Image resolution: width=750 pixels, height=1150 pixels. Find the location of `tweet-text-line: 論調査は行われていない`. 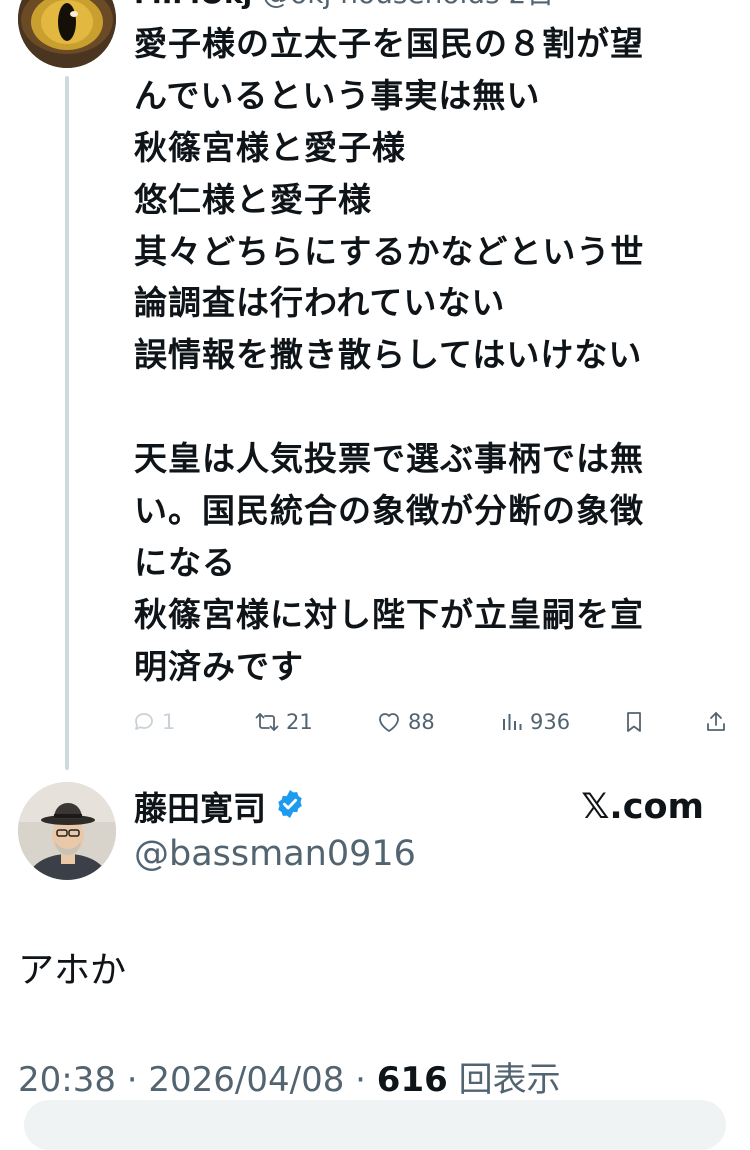

tweet-text-line: 論調査は行われていない is located at coordinates (320, 303).